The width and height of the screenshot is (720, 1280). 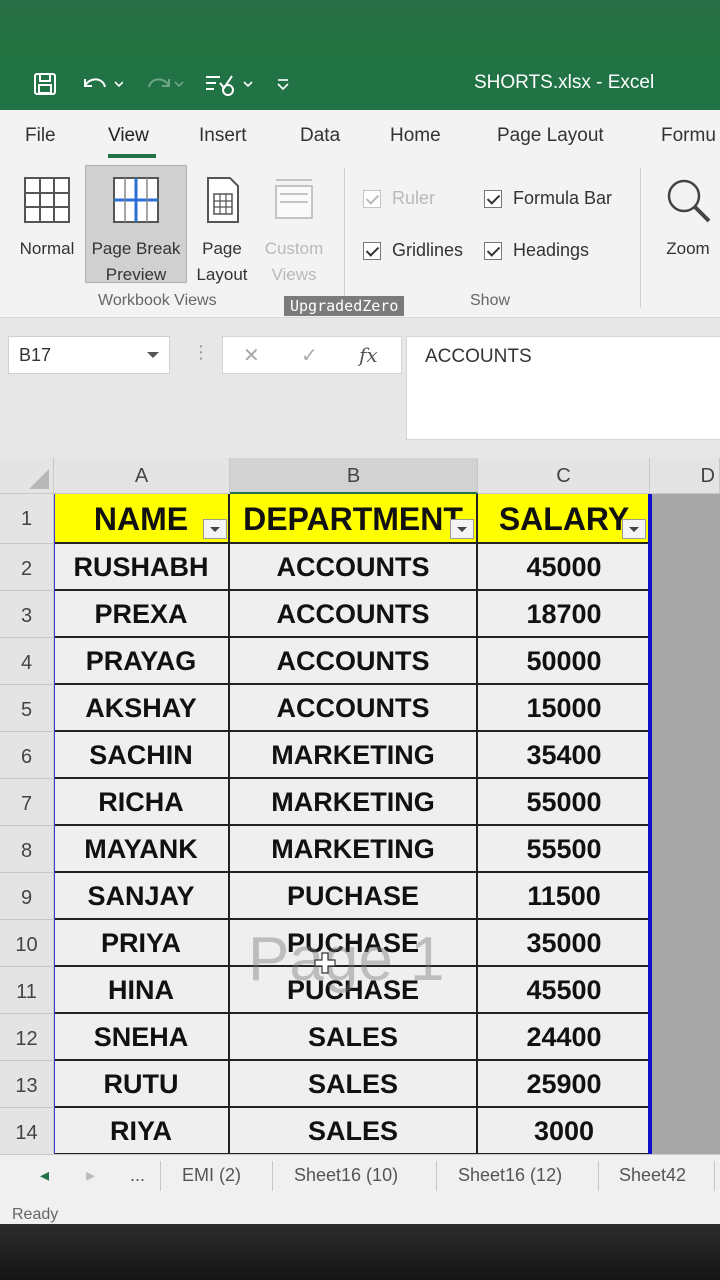 I want to click on tab-data: Data, so click(x=320, y=136).